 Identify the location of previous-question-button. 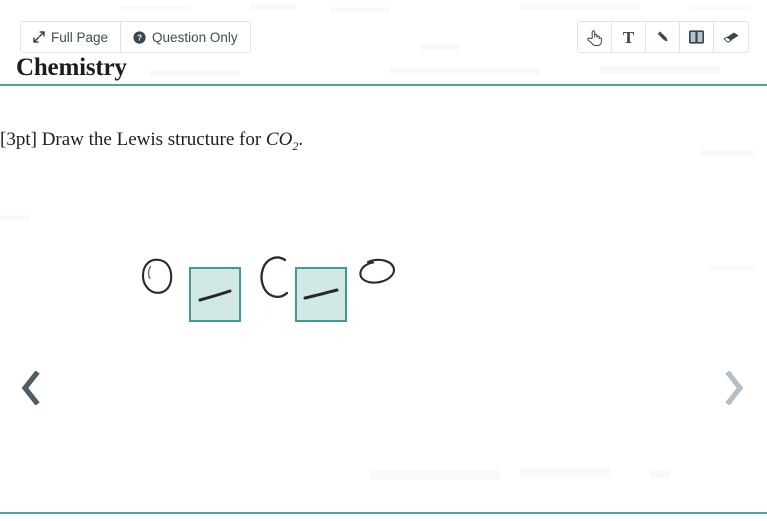
(31, 388).